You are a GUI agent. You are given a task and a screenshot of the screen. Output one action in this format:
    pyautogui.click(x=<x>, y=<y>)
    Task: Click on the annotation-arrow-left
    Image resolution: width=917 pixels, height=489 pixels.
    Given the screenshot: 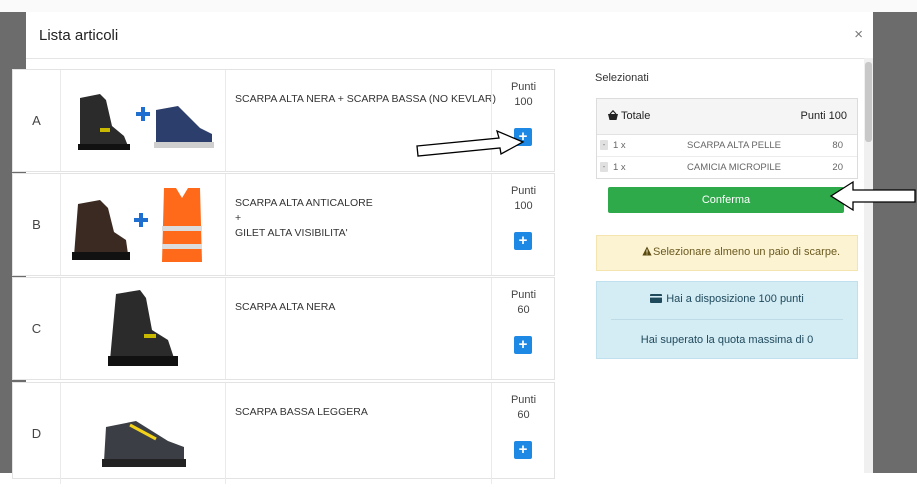 What is the action you would take?
    pyautogui.click(x=872, y=196)
    